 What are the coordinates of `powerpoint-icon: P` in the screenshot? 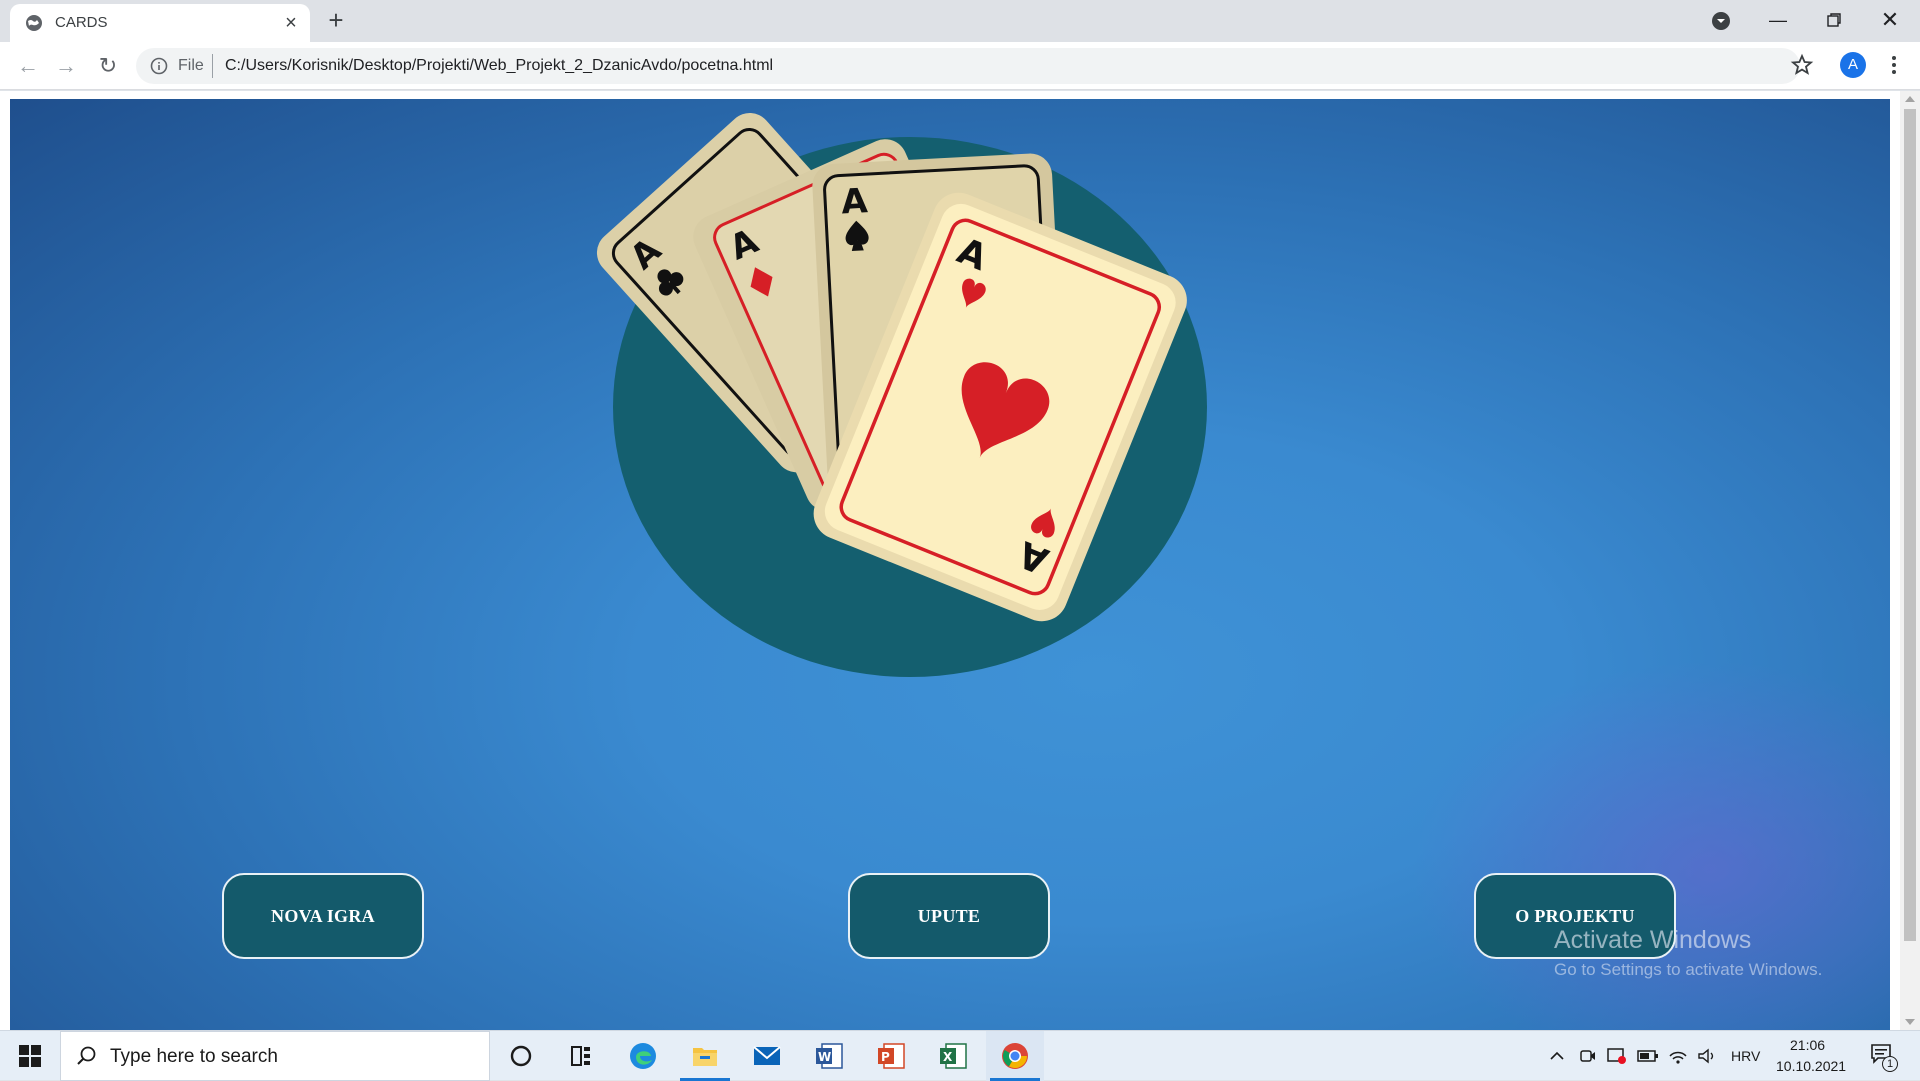 It's located at (891, 1056).